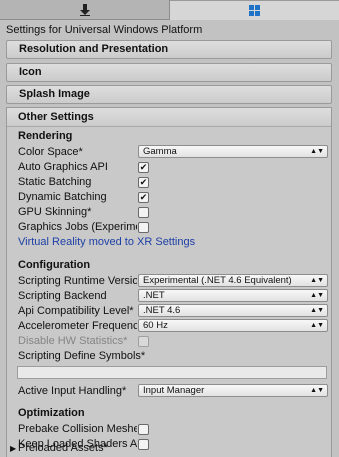 This screenshot has width=339, height=457. I want to click on gpu-skinning-checkbox, so click(143, 212).